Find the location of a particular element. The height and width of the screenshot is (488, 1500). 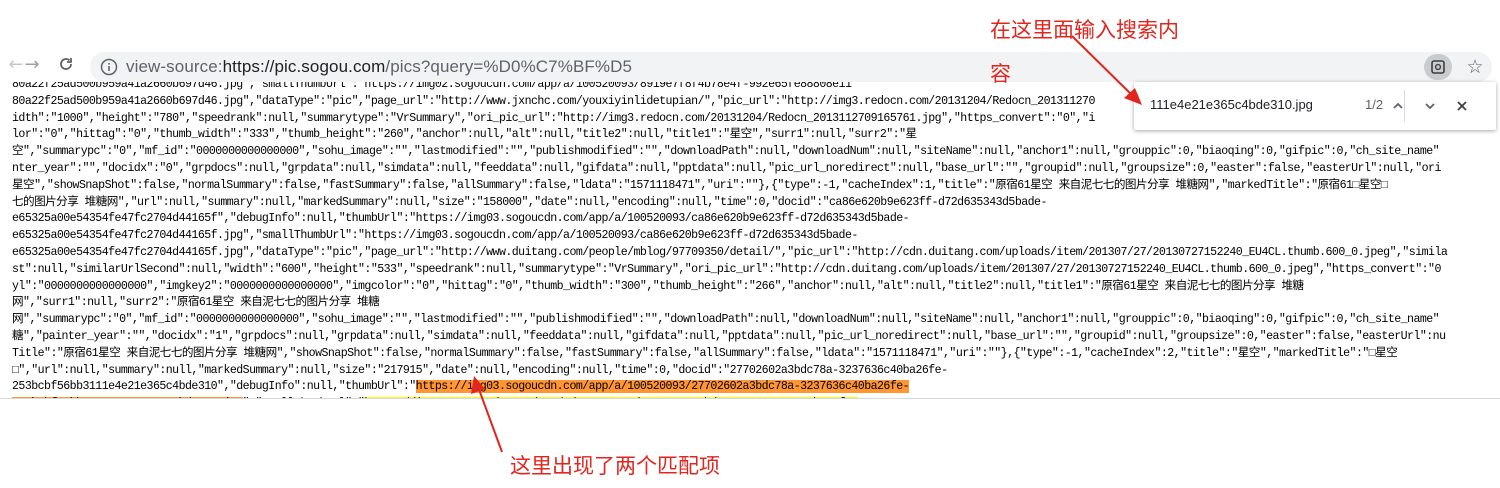

url-prefix: view-source: is located at coordinates (174, 66).